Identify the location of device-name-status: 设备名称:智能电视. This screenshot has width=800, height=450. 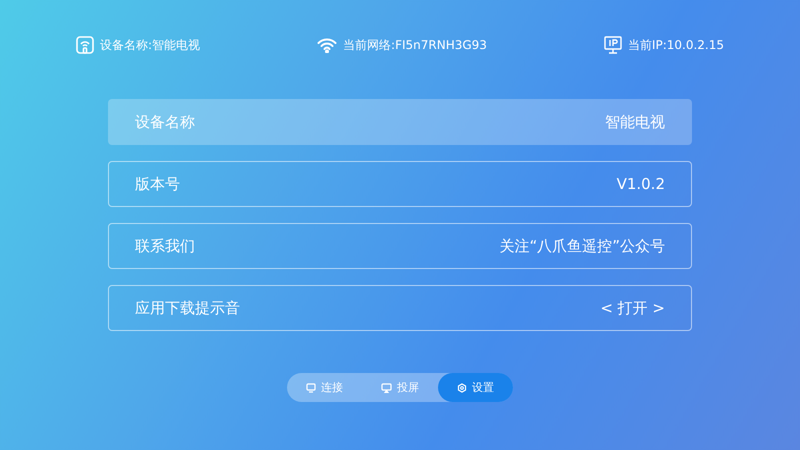
(150, 45).